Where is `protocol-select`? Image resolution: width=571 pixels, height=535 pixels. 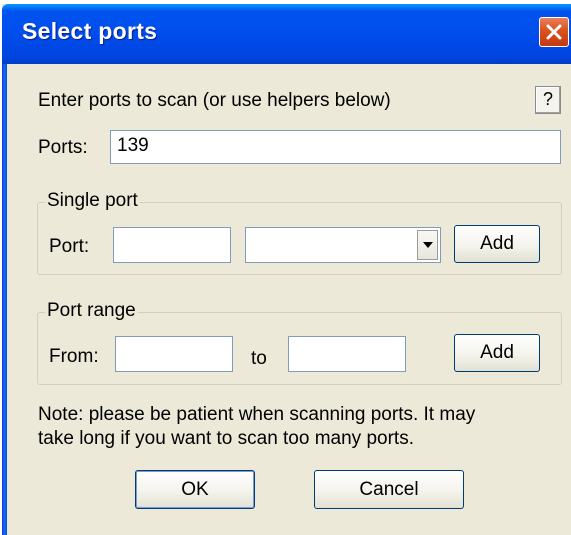
protocol-select is located at coordinates (343, 245).